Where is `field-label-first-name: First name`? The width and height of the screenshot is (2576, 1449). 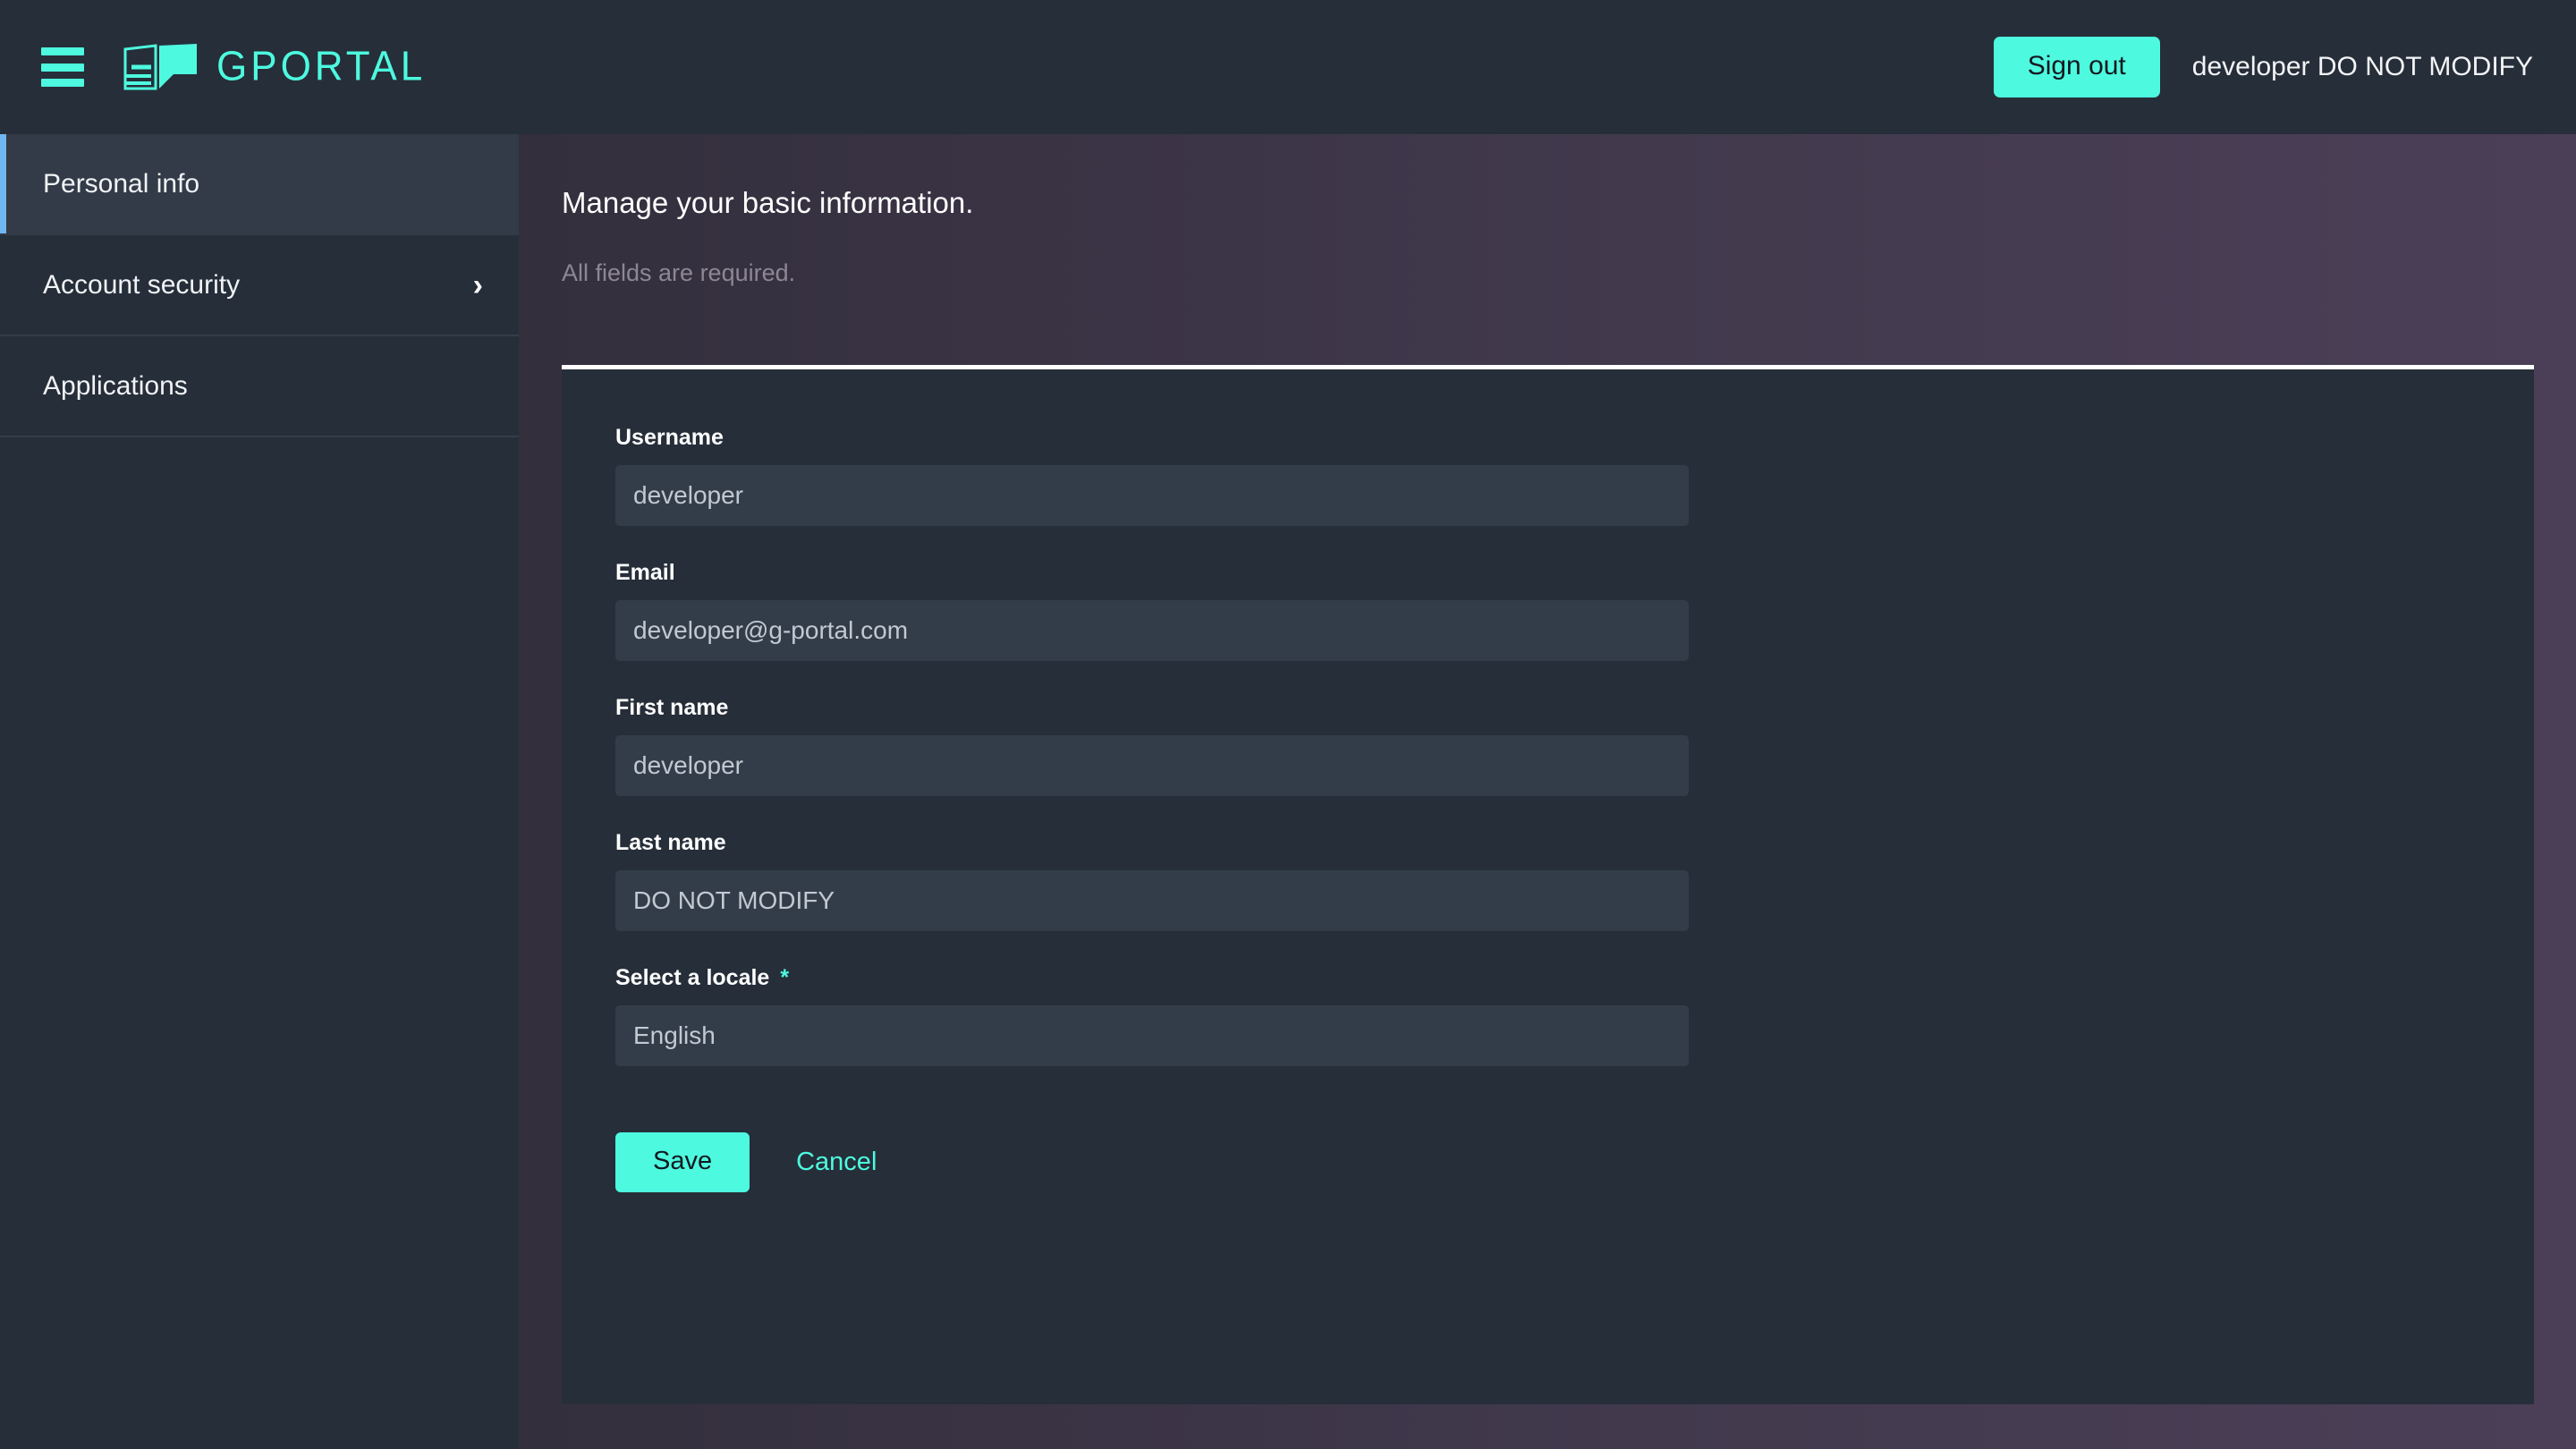
field-label-first-name: First name is located at coordinates (1574, 708).